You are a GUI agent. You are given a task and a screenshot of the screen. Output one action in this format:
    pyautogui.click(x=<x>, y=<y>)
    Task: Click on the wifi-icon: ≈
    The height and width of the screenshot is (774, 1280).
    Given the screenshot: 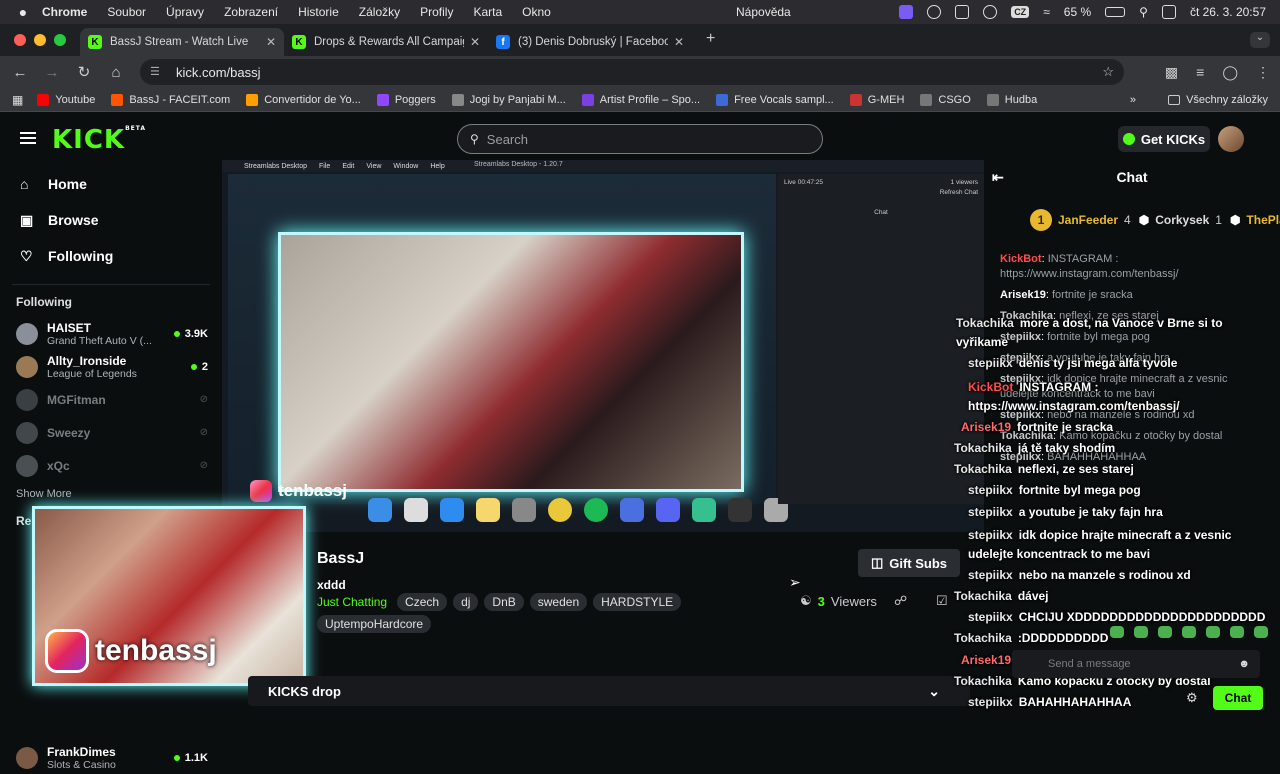 What is the action you would take?
    pyautogui.click(x=1046, y=12)
    